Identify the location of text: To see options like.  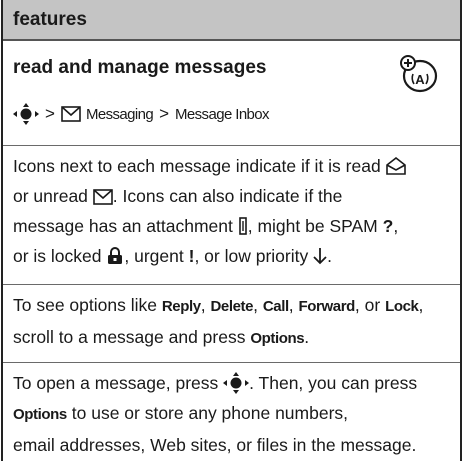
(85, 305).